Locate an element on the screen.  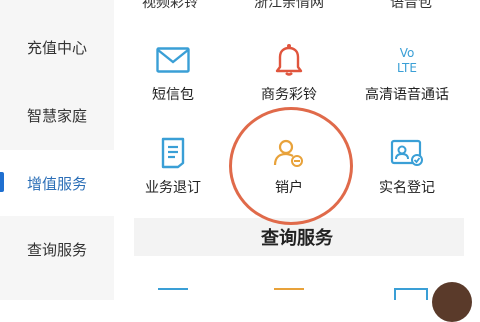
sidebar-item-query: 查询服务 is located at coordinates (57, 249).